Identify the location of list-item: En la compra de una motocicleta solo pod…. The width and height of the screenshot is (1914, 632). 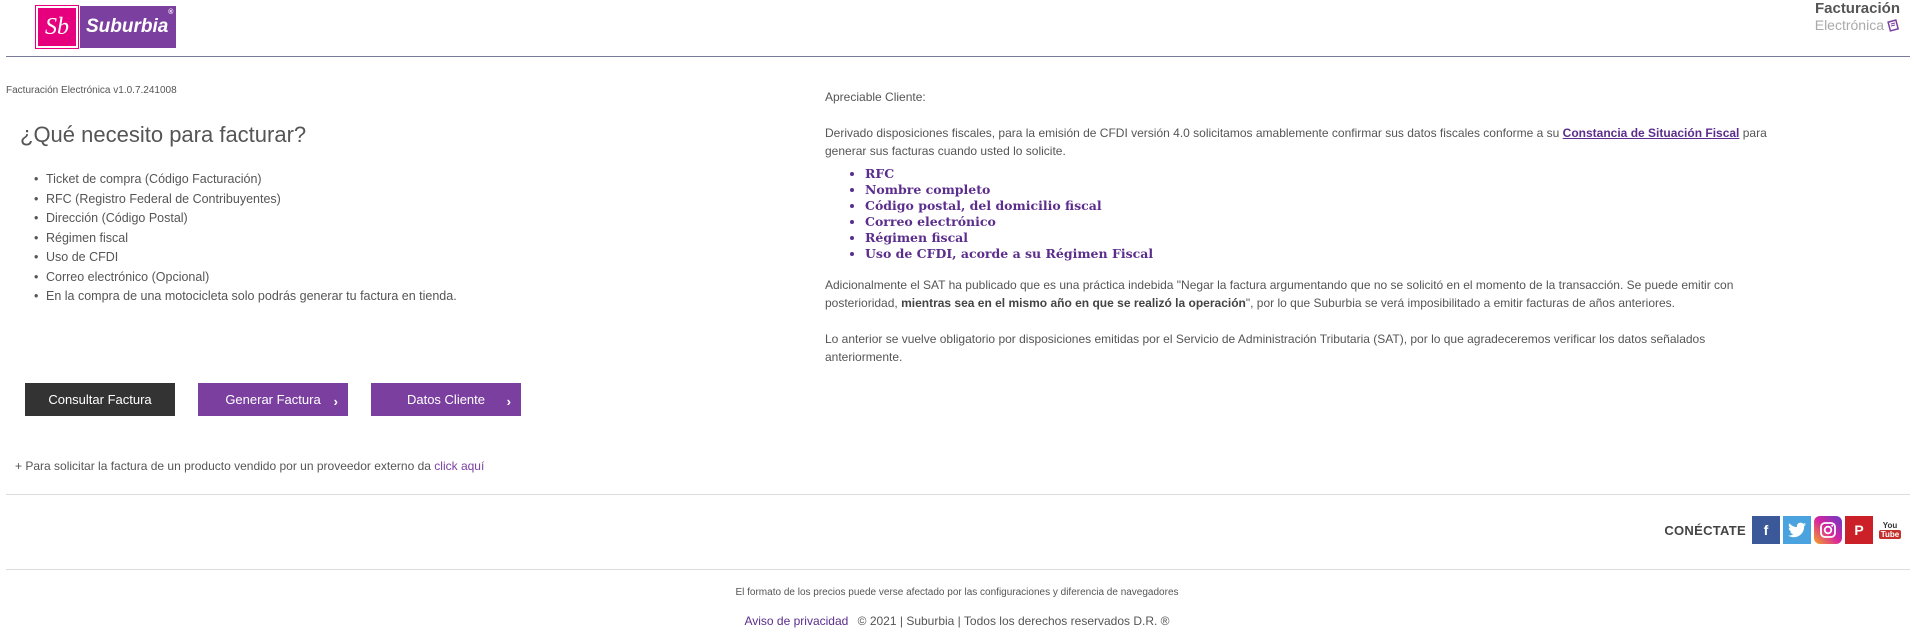
(245, 297).